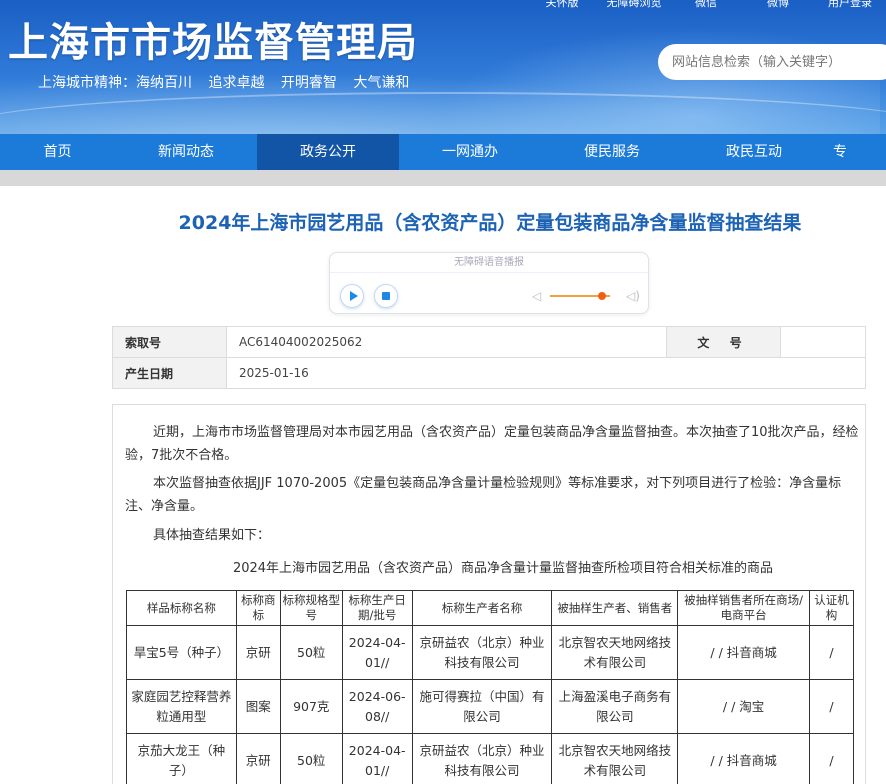 This screenshot has width=886, height=784. What do you see at coordinates (612, 152) in the screenshot?
I see `nav-public-services: 便民服务` at bounding box center [612, 152].